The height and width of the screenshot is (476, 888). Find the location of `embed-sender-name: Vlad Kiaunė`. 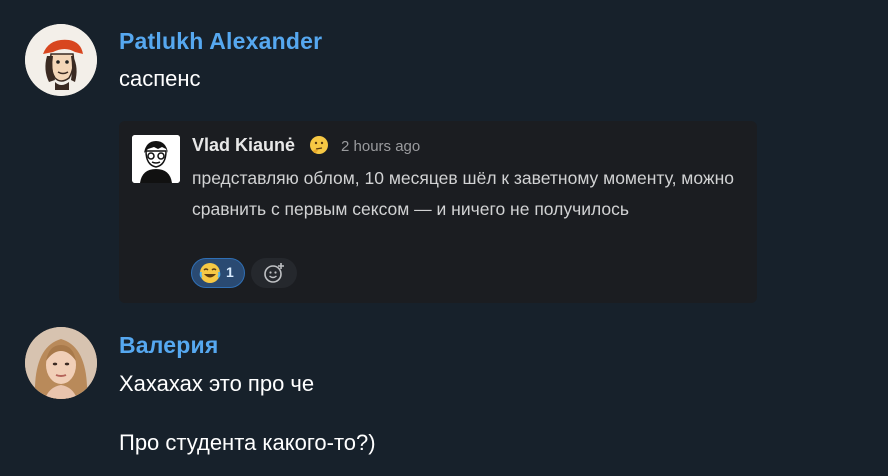

embed-sender-name: Vlad Kiaunė is located at coordinates (244, 145).